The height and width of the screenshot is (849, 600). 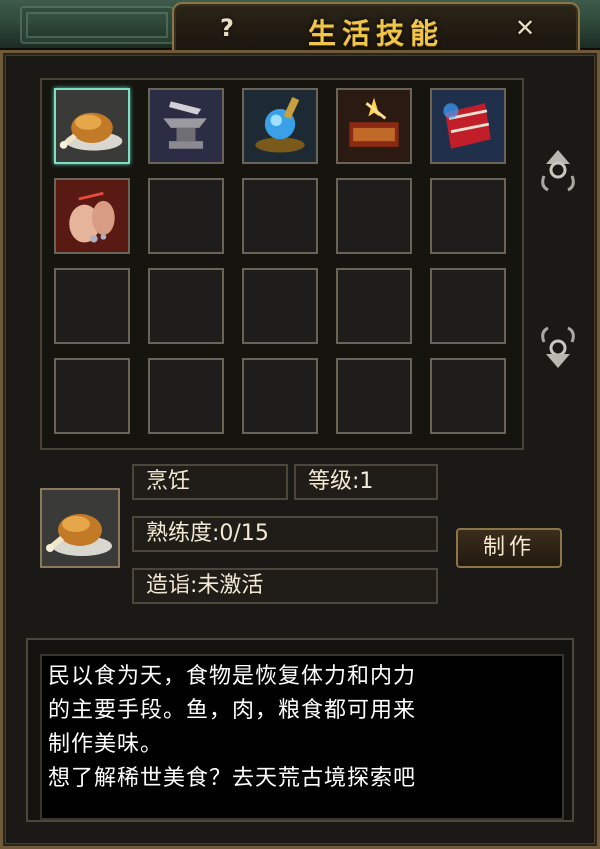 I want to click on selected-skill-icon, so click(x=80, y=528).